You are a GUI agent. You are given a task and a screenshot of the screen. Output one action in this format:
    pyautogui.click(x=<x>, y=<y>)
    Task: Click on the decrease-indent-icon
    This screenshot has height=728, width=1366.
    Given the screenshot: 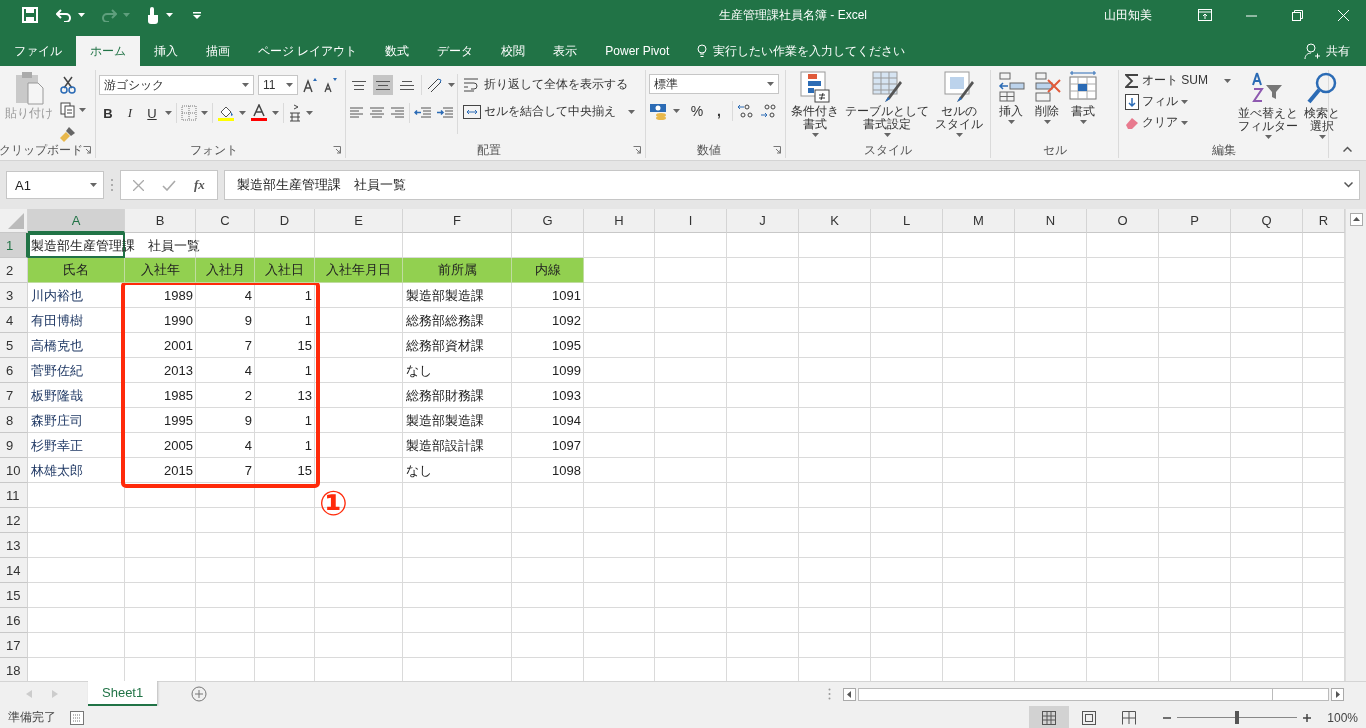 What is the action you would take?
    pyautogui.click(x=423, y=113)
    